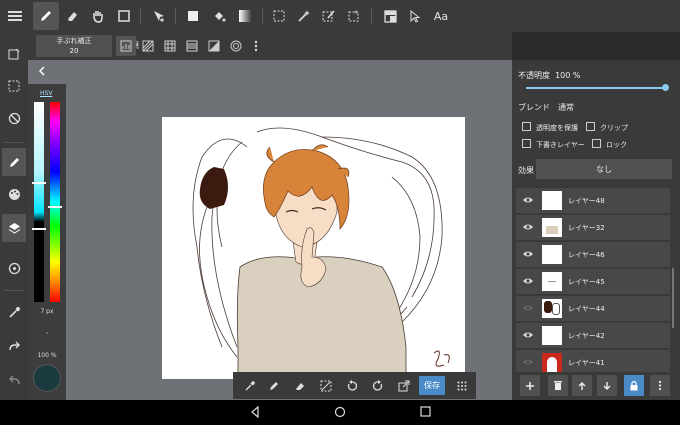 The width and height of the screenshot is (680, 425). What do you see at coordinates (530, 385) in the screenshot?
I see `add-layer-icon` at bounding box center [530, 385].